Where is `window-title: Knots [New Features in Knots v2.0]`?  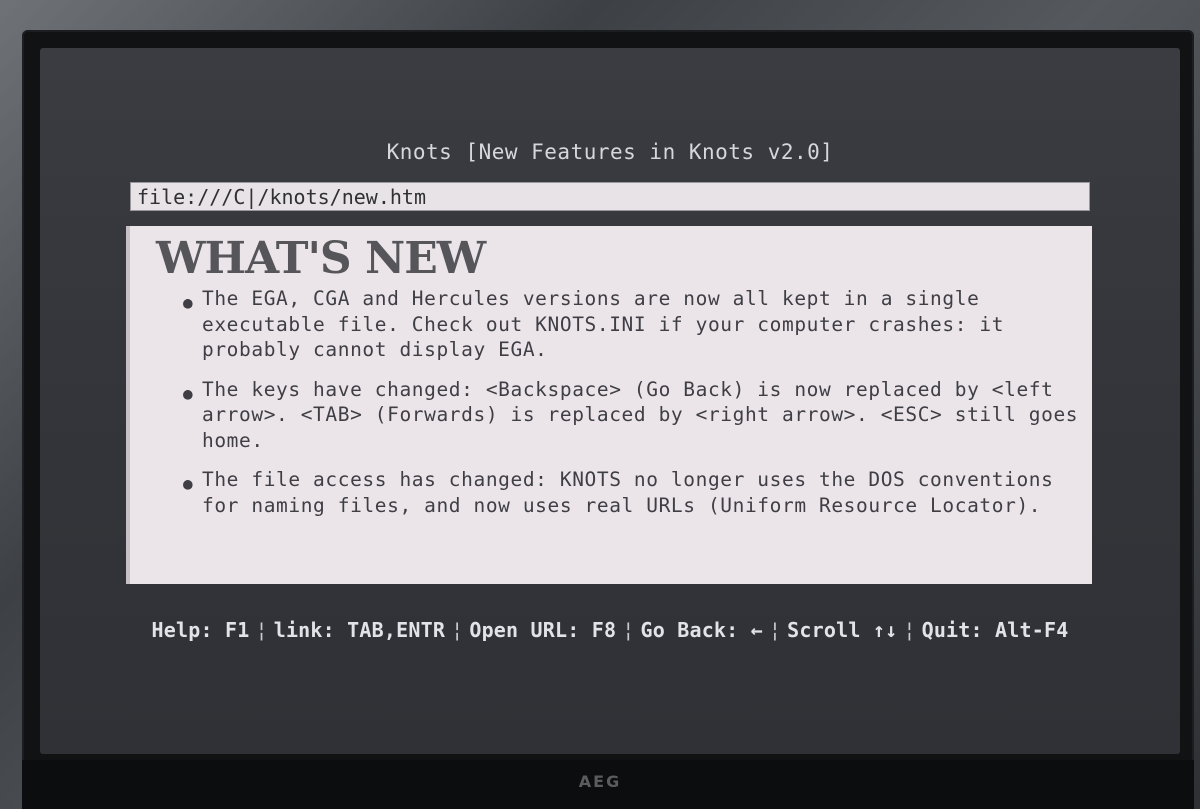 window-title: Knots [New Features in Knots v2.0] is located at coordinates (610, 152).